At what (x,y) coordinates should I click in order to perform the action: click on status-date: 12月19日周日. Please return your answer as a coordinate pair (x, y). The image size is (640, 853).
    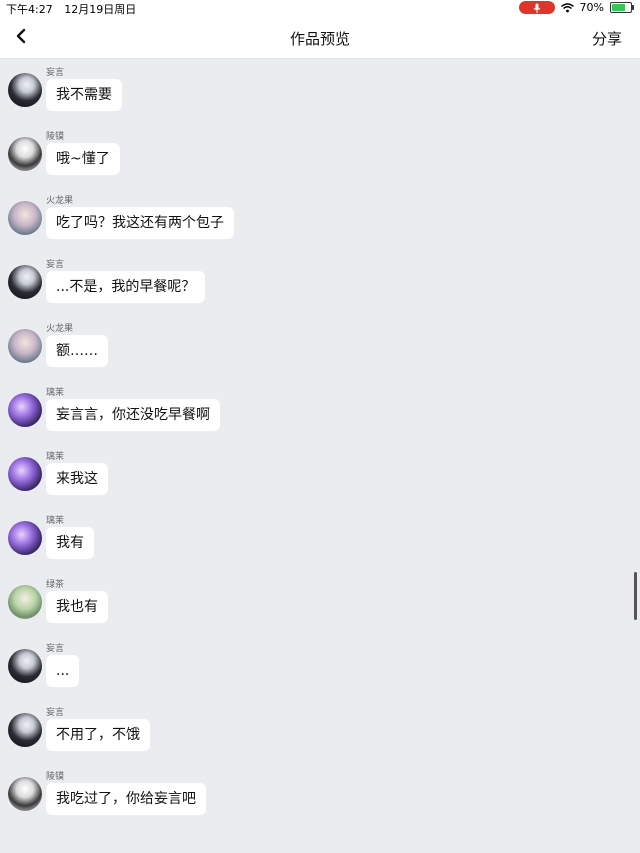
    Looking at the image, I should click on (100, 9).